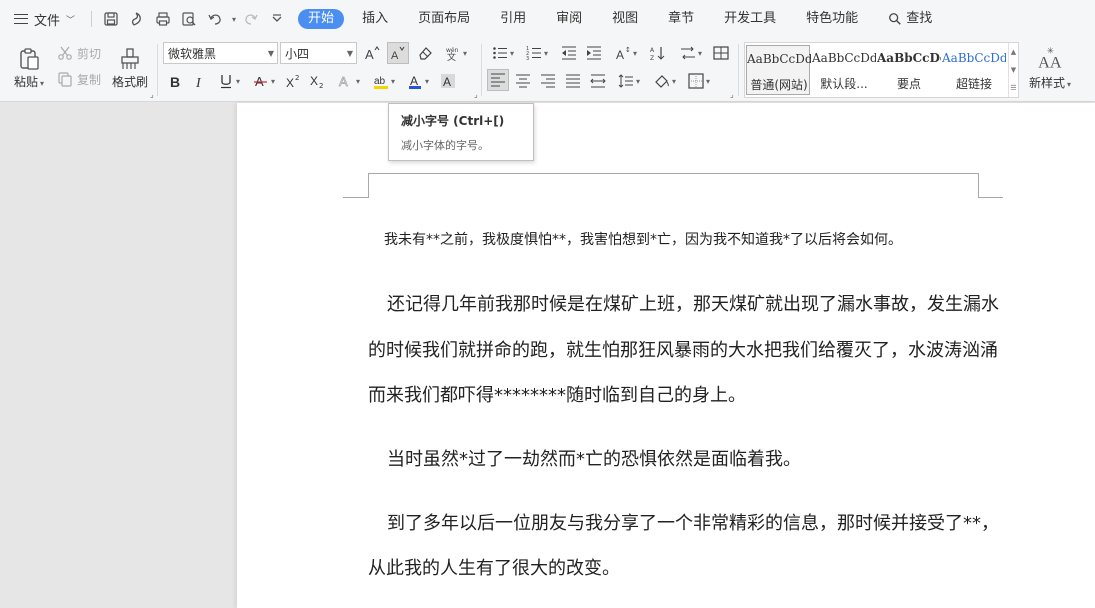  What do you see at coordinates (626, 53) in the screenshot?
I see `change-case-button: A ↕ ▾` at bounding box center [626, 53].